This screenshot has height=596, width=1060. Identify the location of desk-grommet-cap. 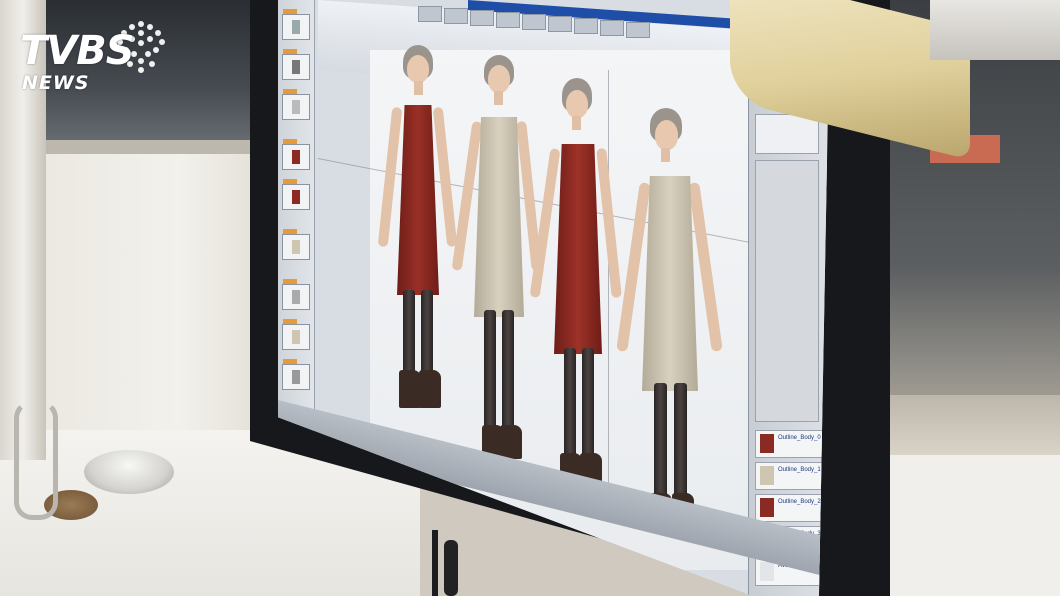
(129, 472).